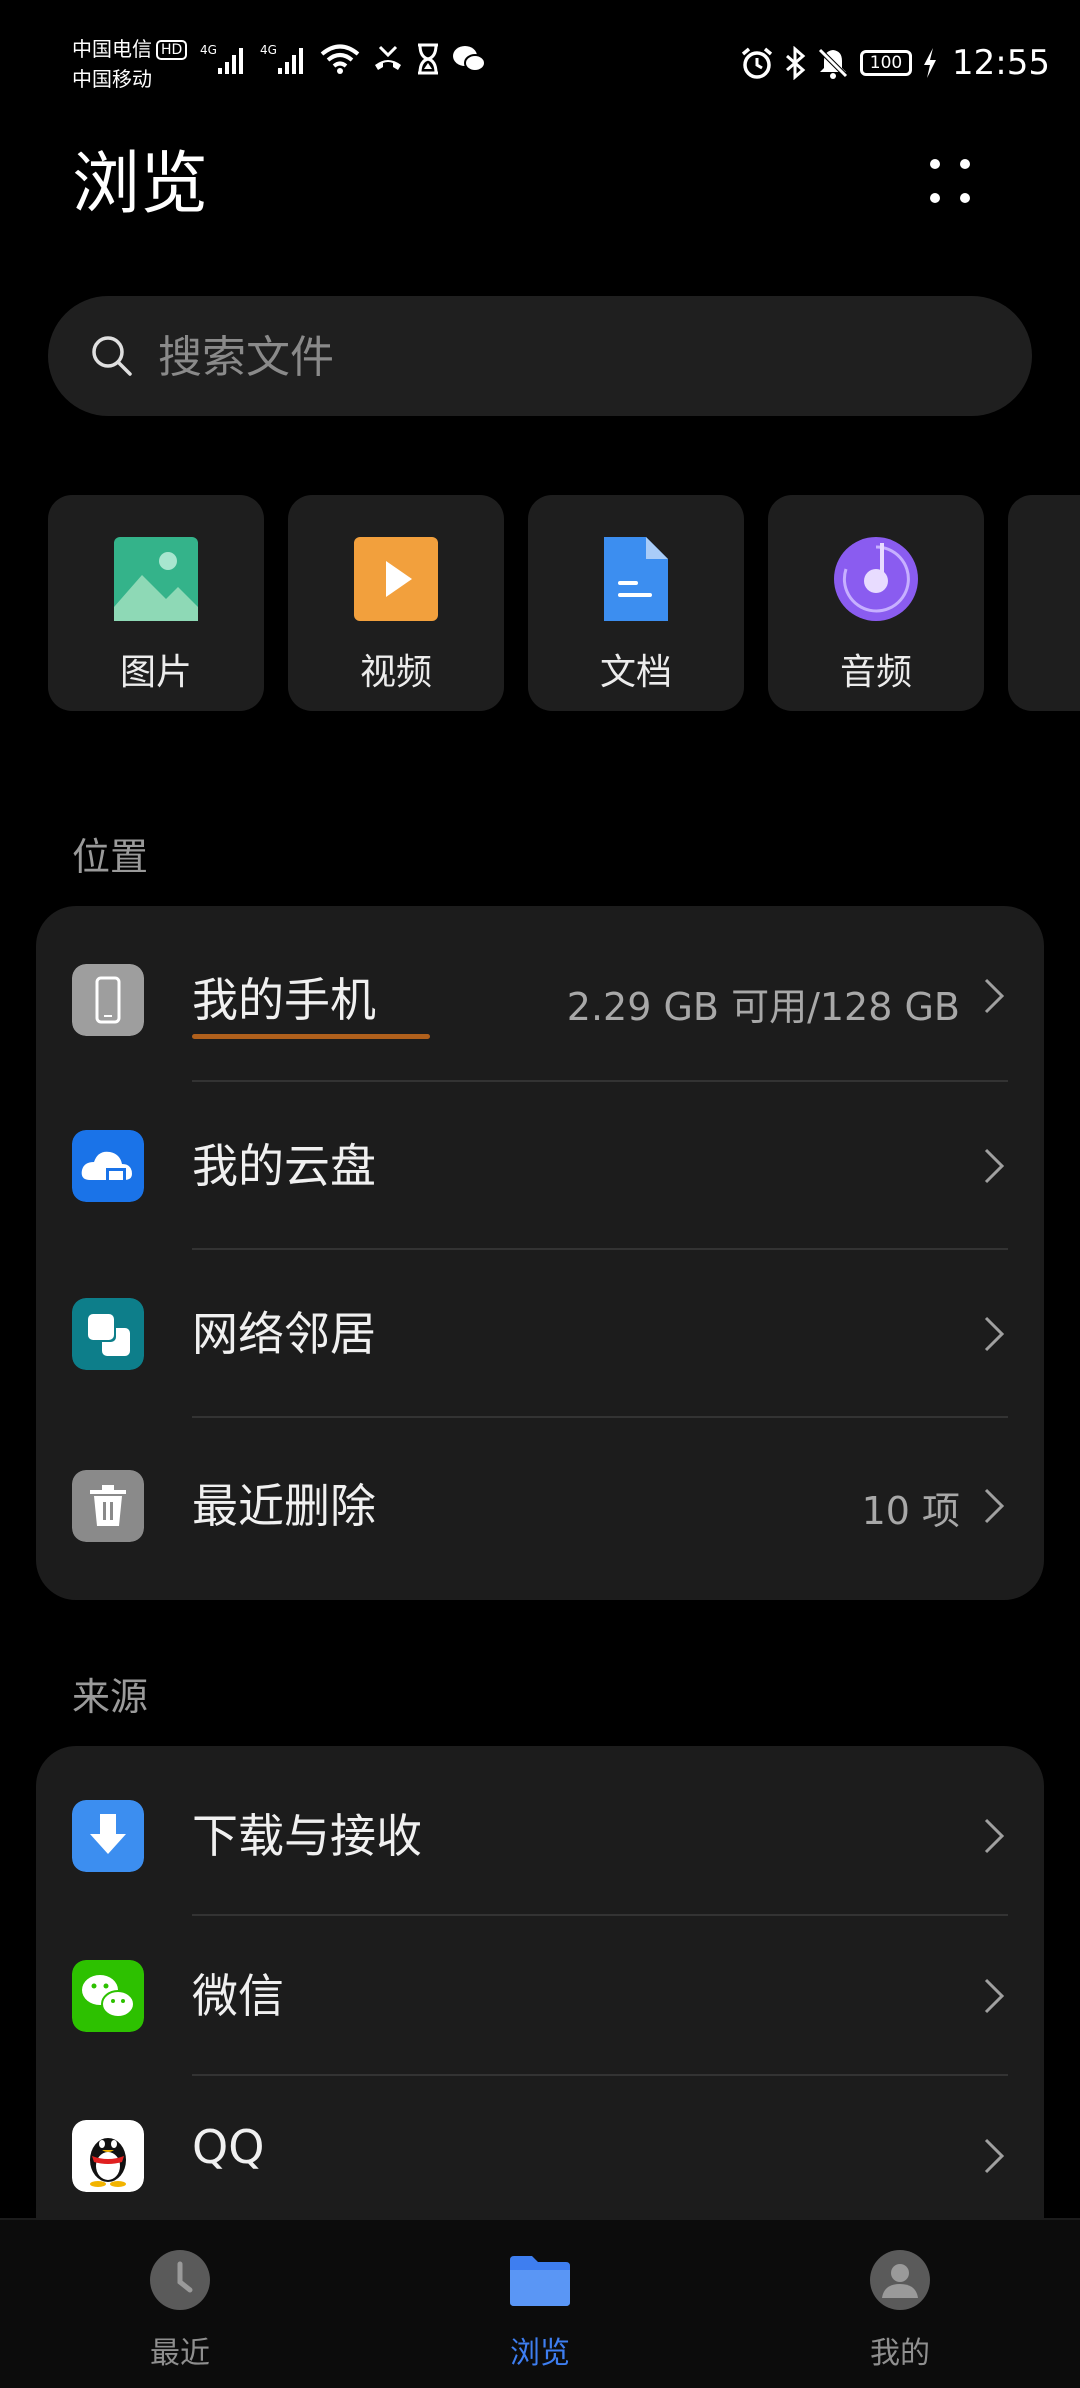 This screenshot has width=1080, height=2388. I want to click on status-icons-right: 100 12:55, so click(895, 63).